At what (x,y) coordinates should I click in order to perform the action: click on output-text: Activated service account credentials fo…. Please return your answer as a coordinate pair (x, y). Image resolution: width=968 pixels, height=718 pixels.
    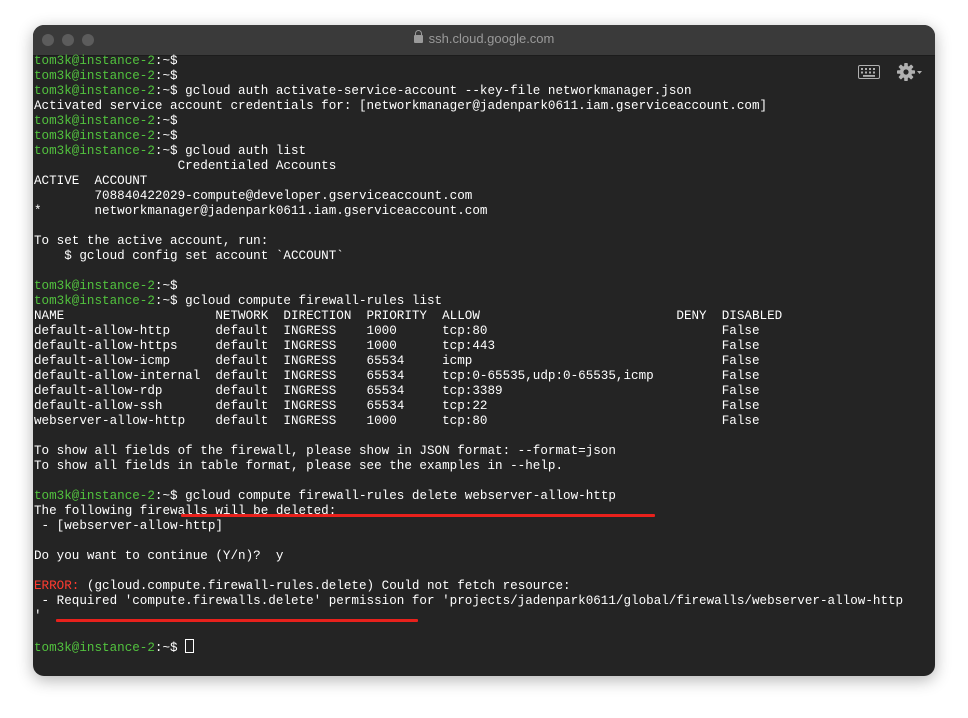
    Looking at the image, I should click on (401, 106).